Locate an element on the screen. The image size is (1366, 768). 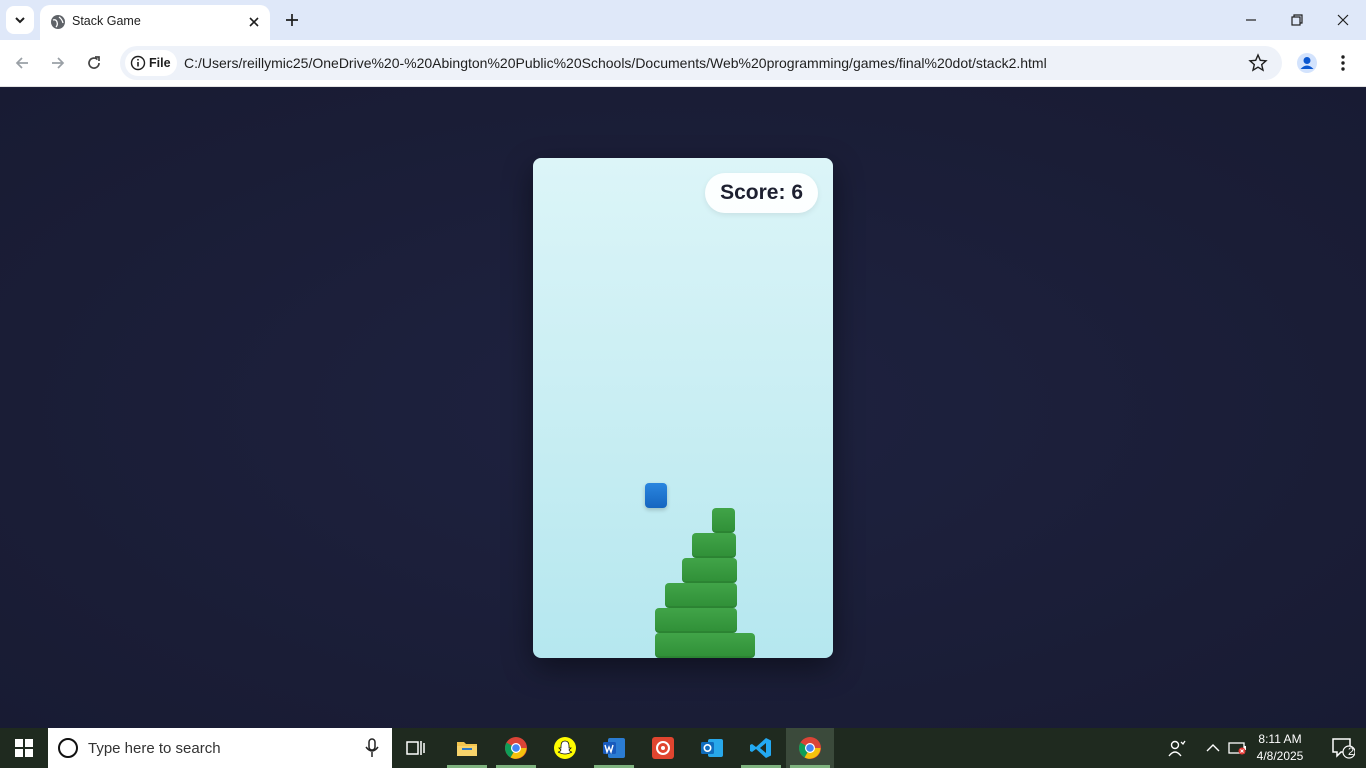
restore-button is located at coordinates (1297, 20).